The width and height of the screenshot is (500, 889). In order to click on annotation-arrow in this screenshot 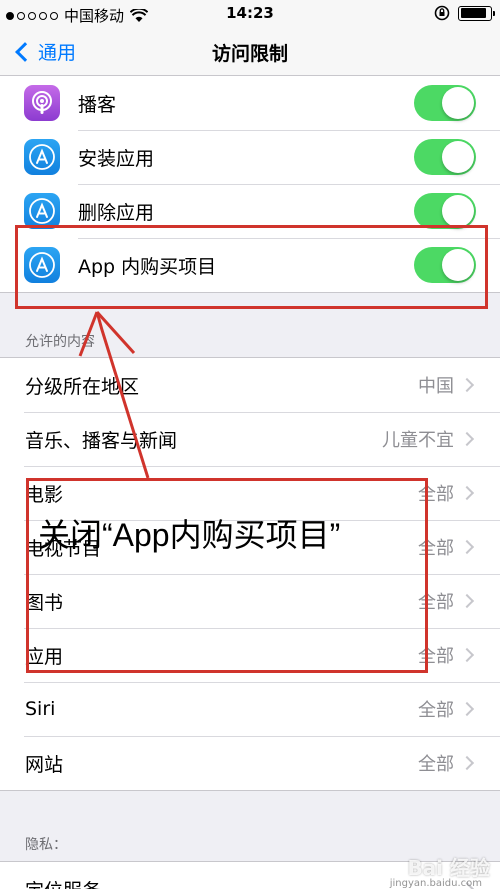, I will do `click(114, 394)`.